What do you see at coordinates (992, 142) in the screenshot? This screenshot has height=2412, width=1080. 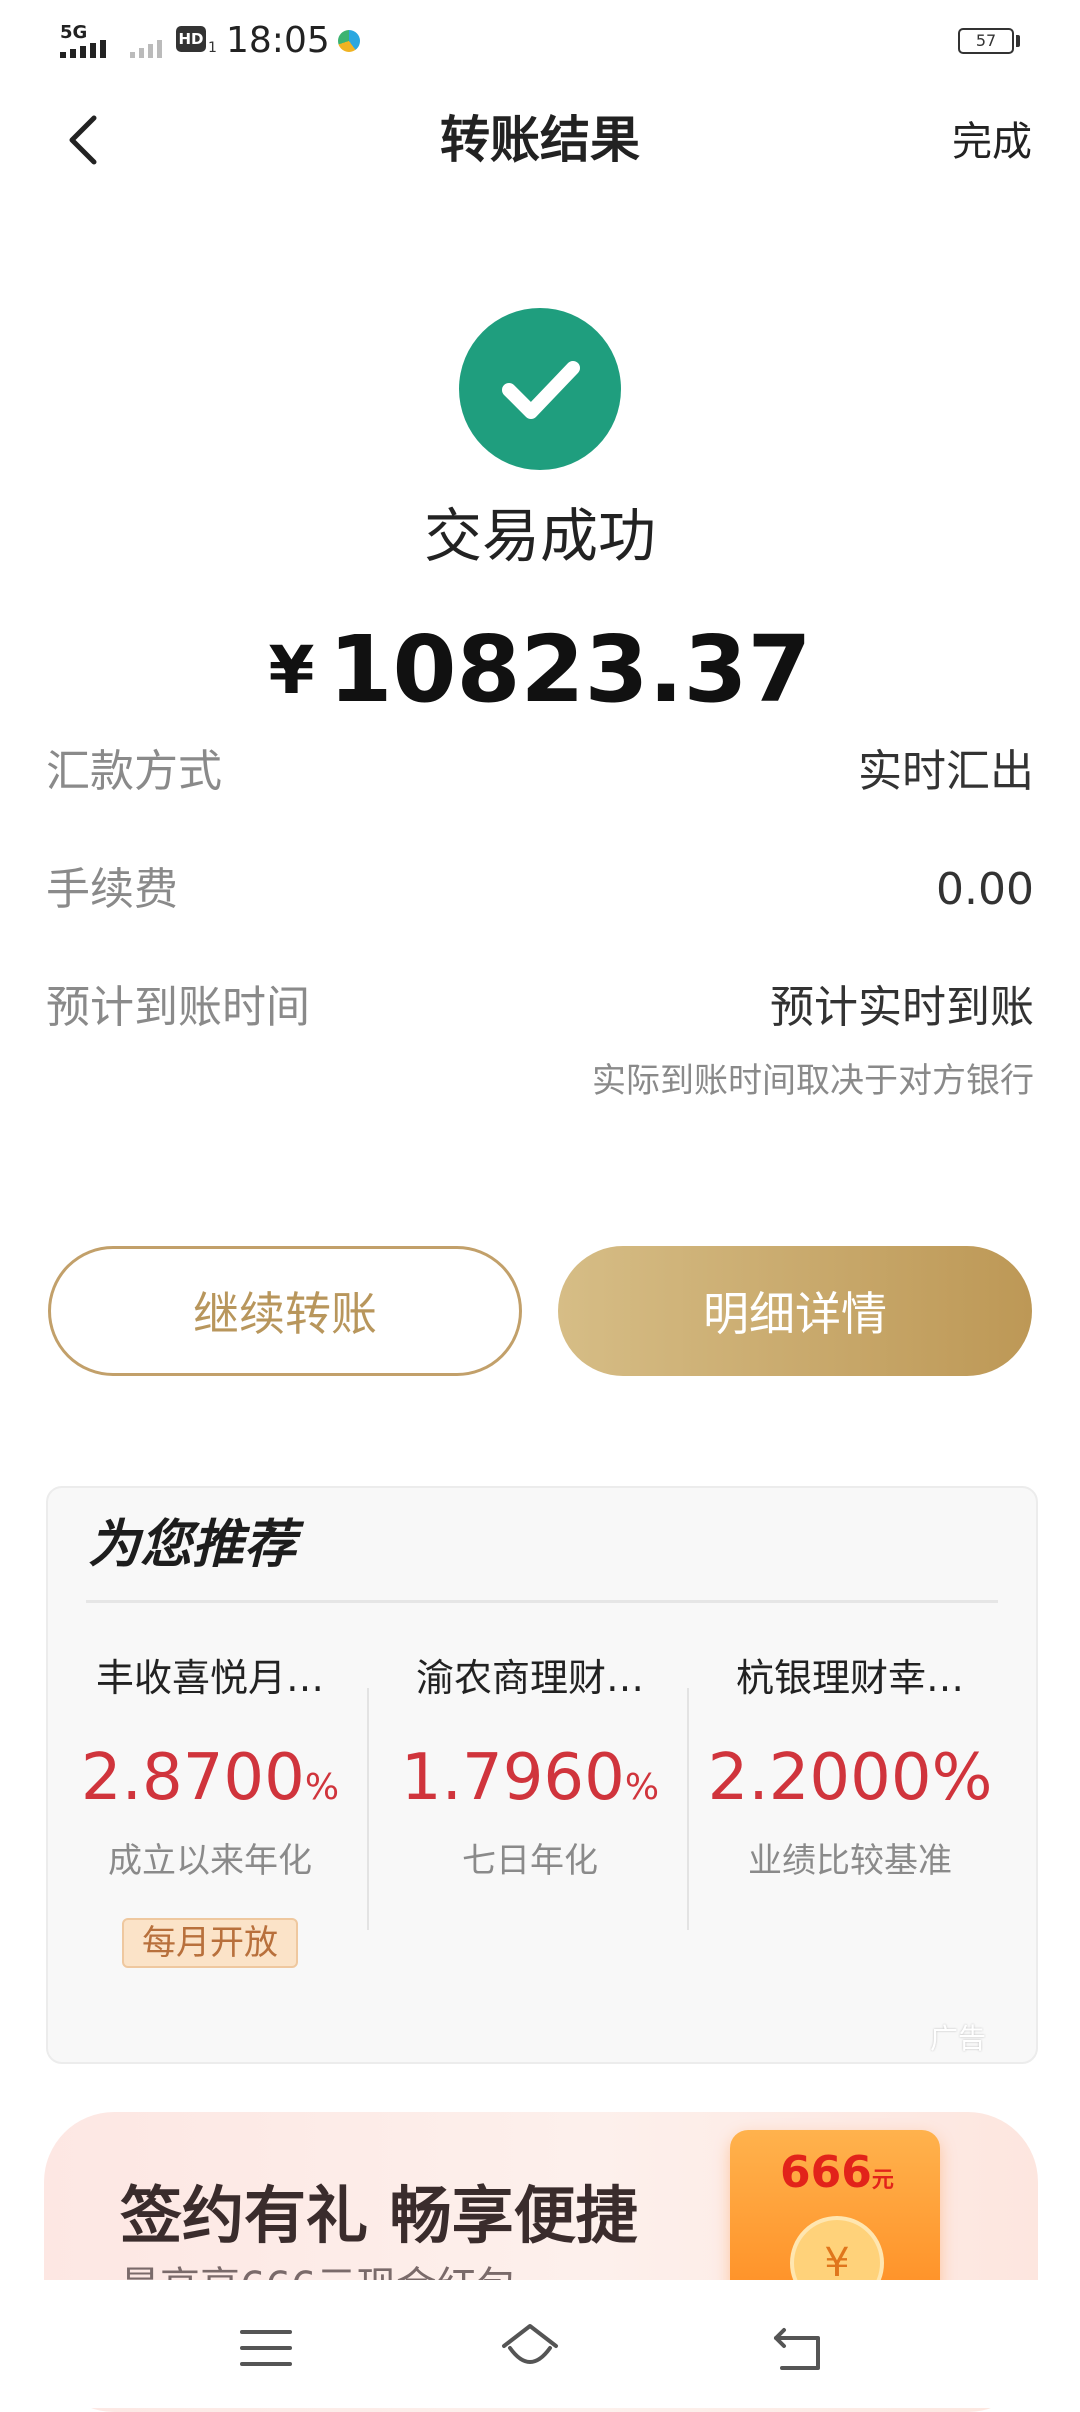 I see `done-button: 完成` at bounding box center [992, 142].